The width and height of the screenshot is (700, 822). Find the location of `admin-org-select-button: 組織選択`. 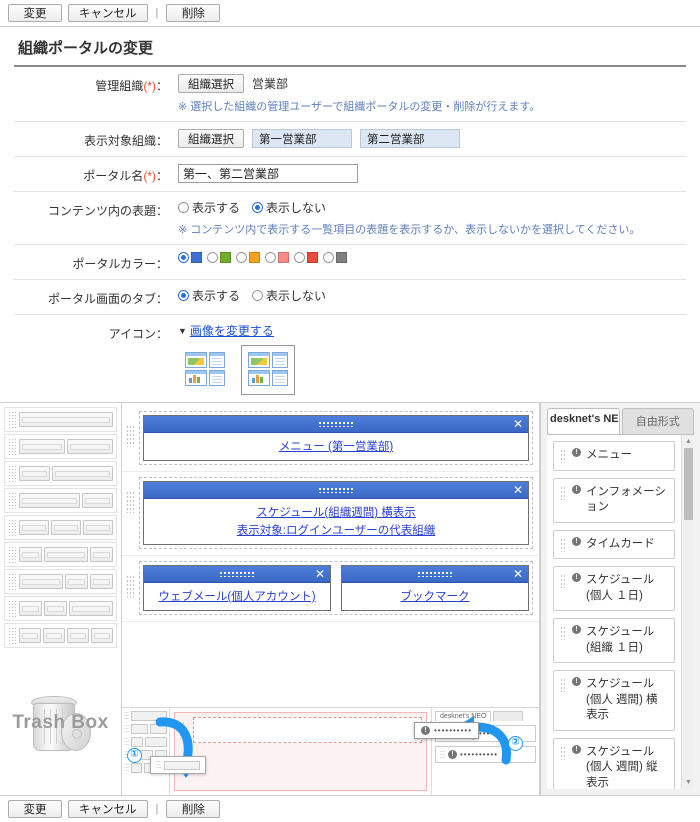

admin-org-select-button: 組織選択 is located at coordinates (211, 83).